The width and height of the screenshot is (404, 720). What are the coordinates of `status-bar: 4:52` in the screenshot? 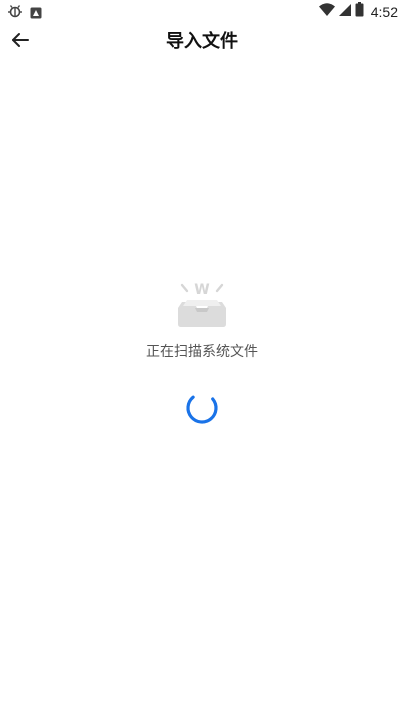 It's located at (202, 11).